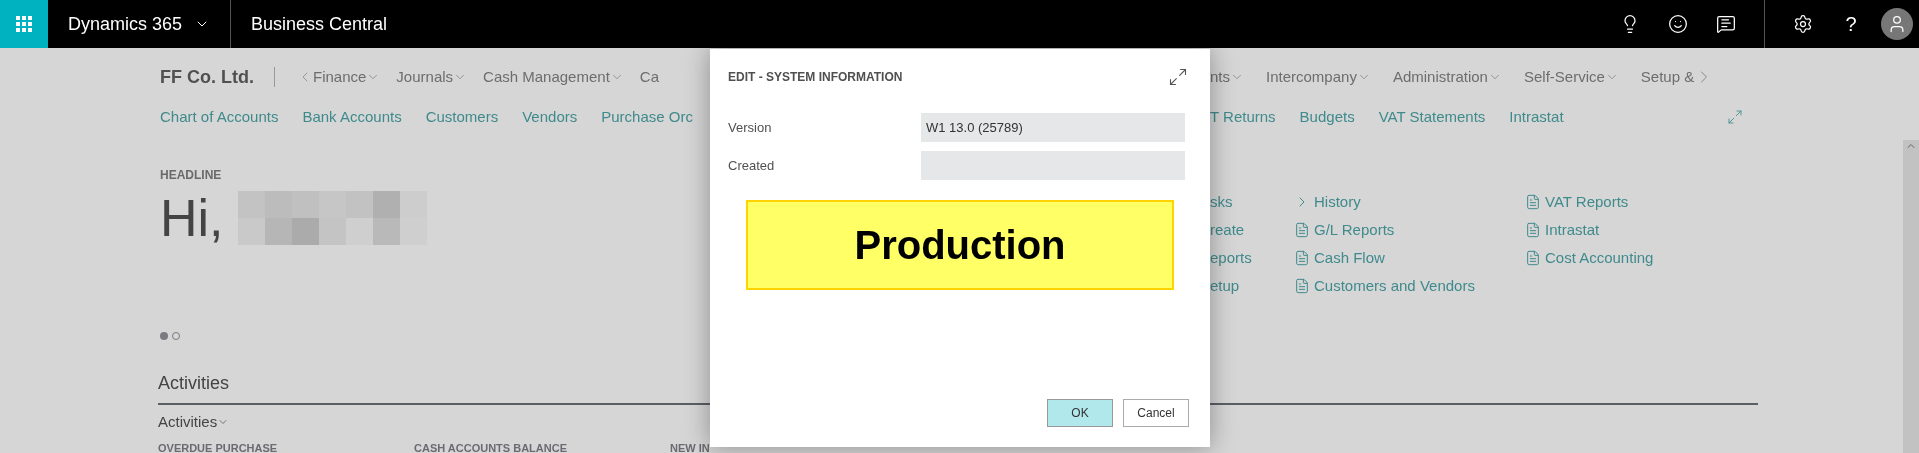  Describe the element at coordinates (425, 77) in the screenshot. I see `menu-item: Journals` at that location.